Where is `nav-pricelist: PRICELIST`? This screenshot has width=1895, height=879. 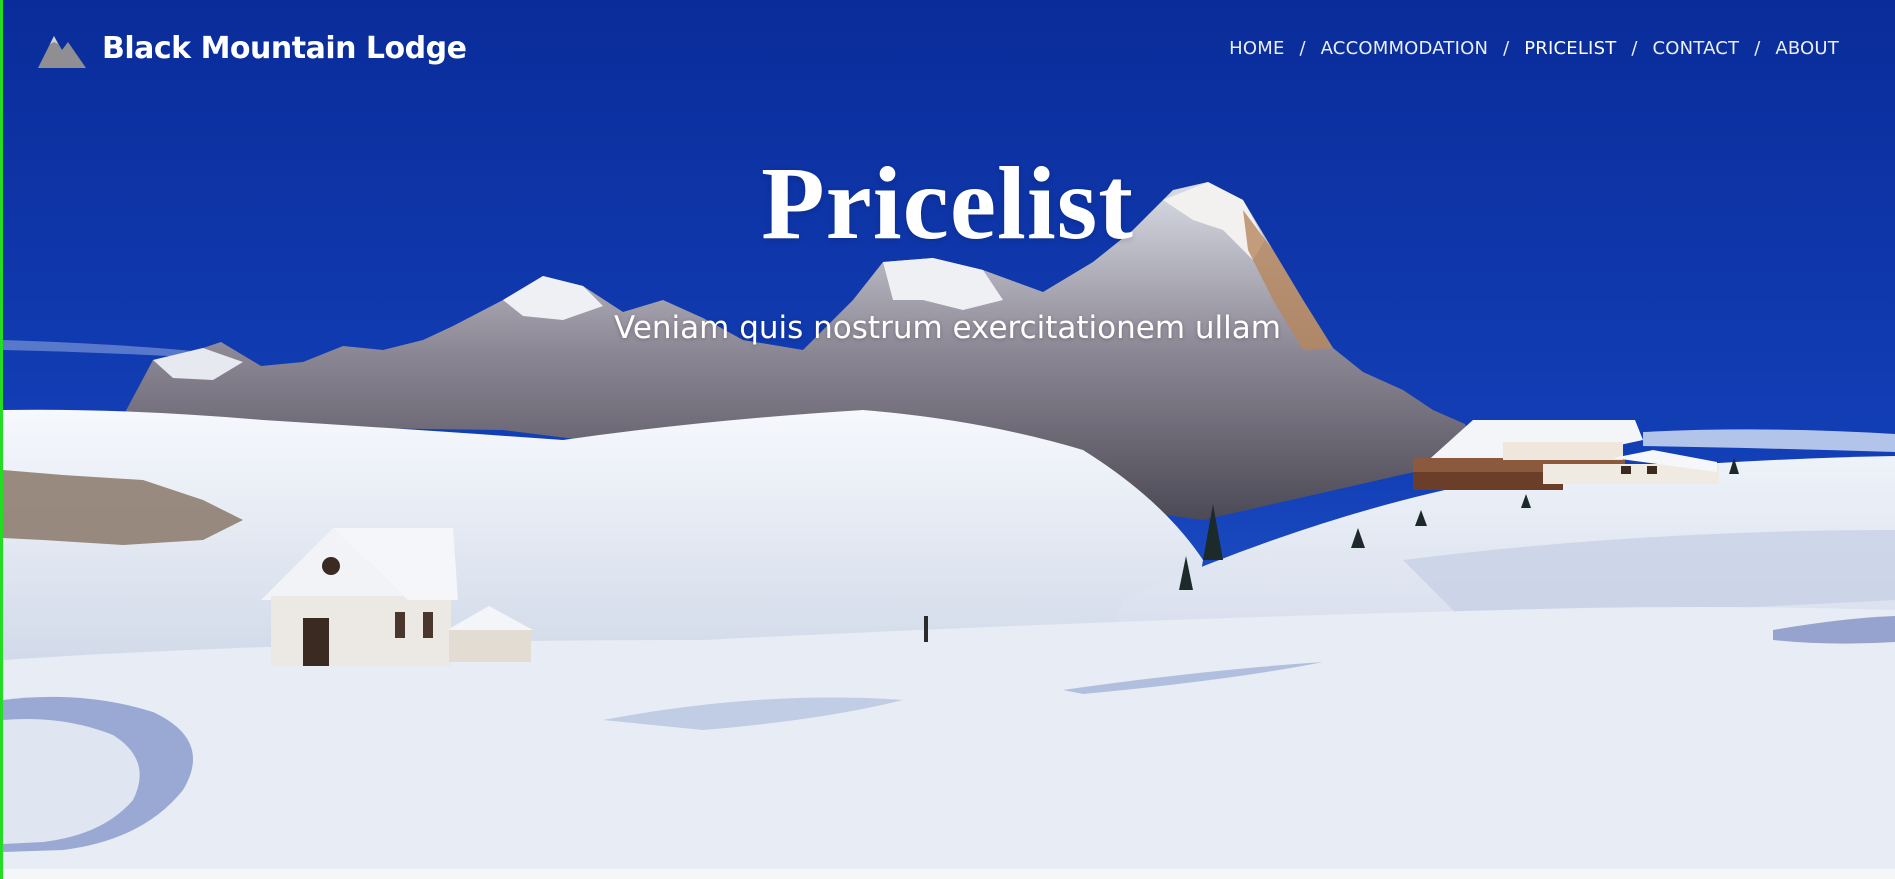 nav-pricelist: PRICELIST is located at coordinates (1570, 48).